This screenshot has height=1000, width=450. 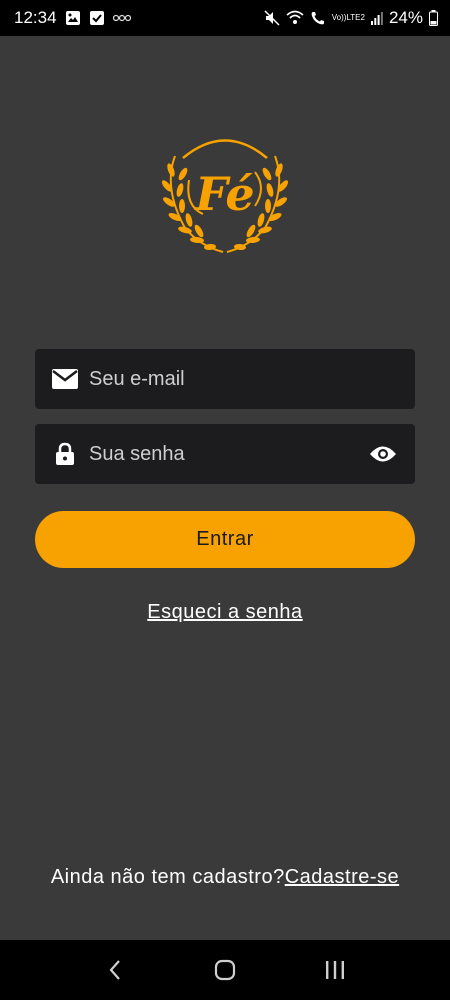 I want to click on email-field, so click(x=225, y=379).